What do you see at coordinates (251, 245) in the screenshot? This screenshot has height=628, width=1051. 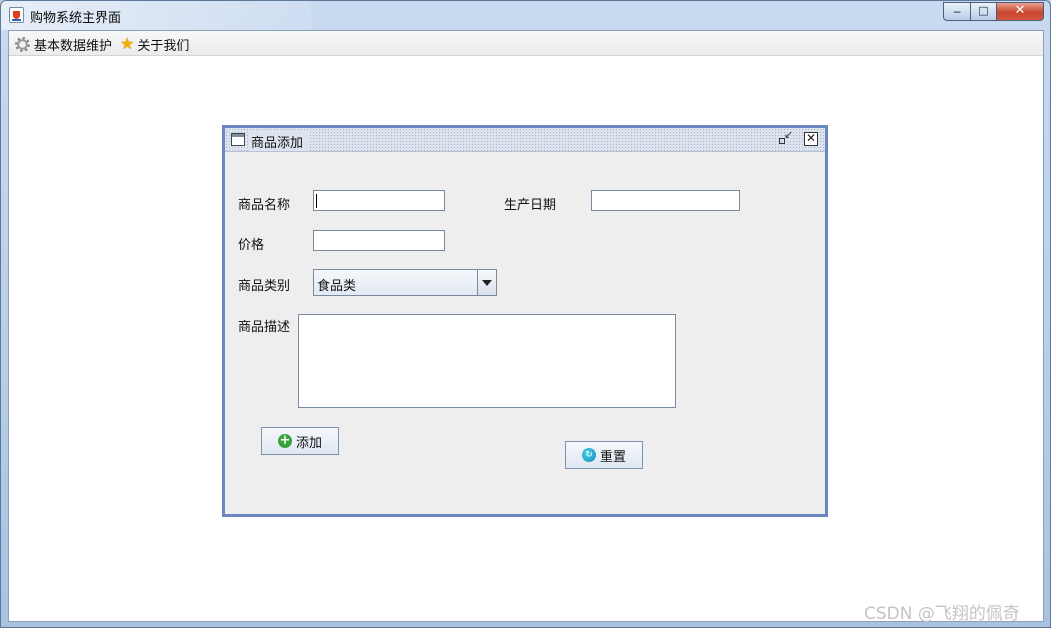 I see `price-label: 价格` at bounding box center [251, 245].